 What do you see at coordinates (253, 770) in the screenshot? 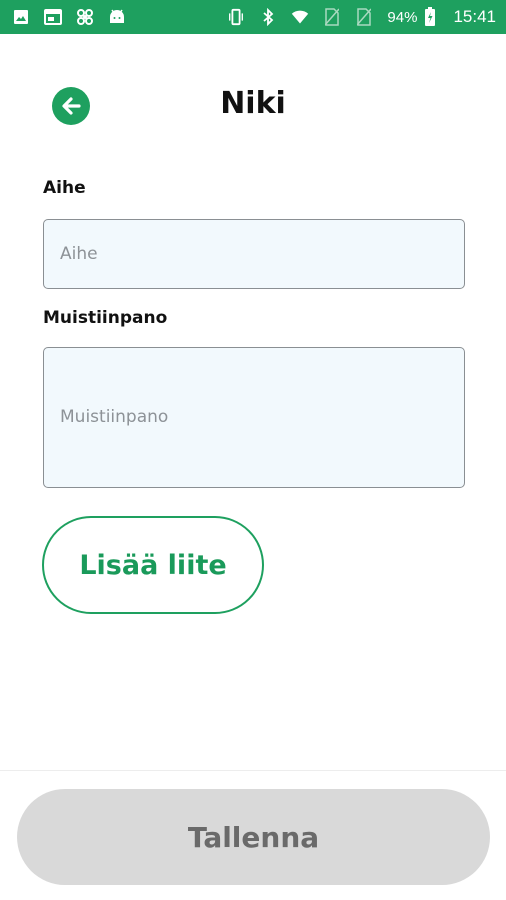
I see `footer-divider` at bounding box center [253, 770].